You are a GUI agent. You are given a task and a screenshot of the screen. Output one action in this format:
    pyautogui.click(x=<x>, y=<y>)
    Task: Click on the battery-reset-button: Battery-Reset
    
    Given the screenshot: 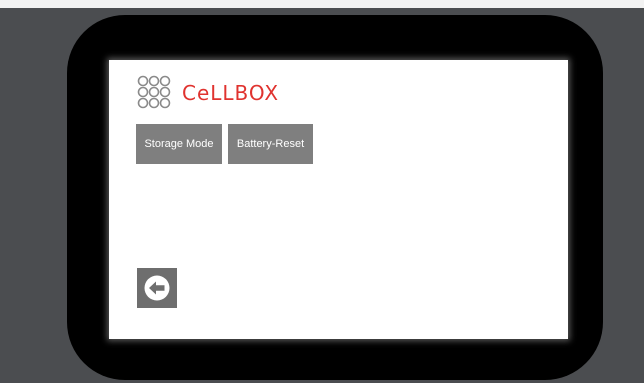 What is the action you would take?
    pyautogui.click(x=270, y=144)
    